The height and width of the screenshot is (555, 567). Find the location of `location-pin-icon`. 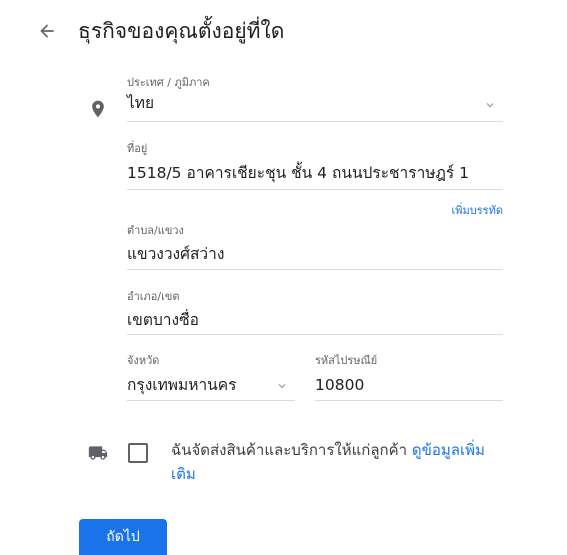

location-pin-icon is located at coordinates (98, 109).